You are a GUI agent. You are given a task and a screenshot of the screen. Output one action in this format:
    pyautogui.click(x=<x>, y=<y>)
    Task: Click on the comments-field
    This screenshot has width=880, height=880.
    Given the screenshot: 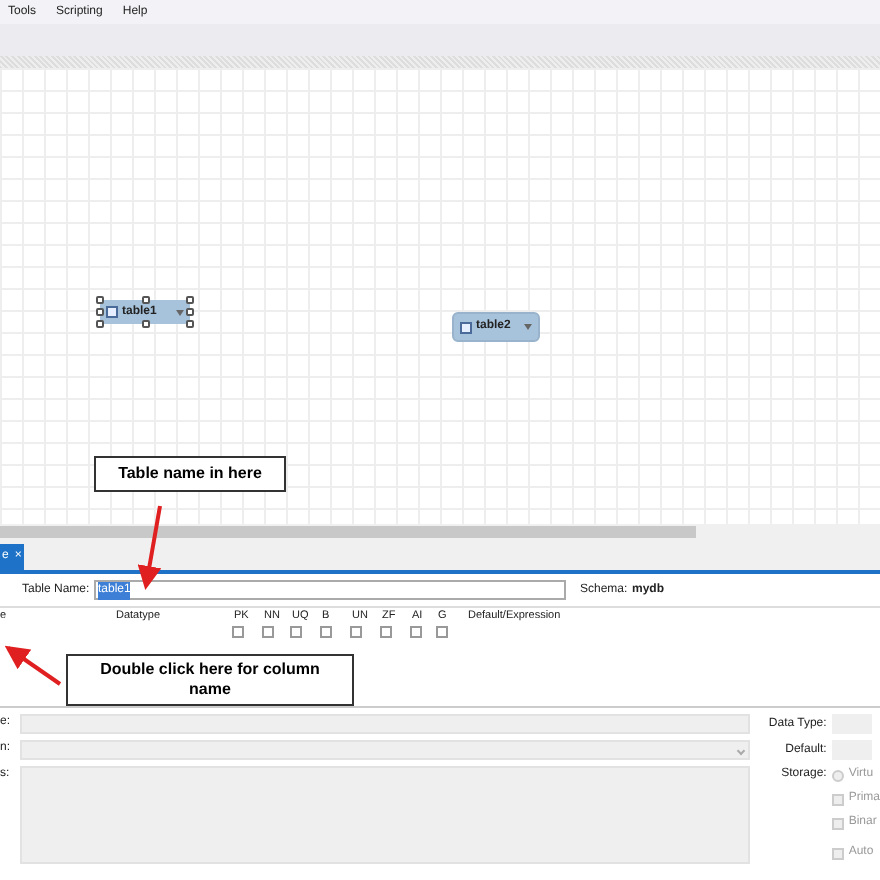 What is the action you would take?
    pyautogui.click(x=385, y=815)
    